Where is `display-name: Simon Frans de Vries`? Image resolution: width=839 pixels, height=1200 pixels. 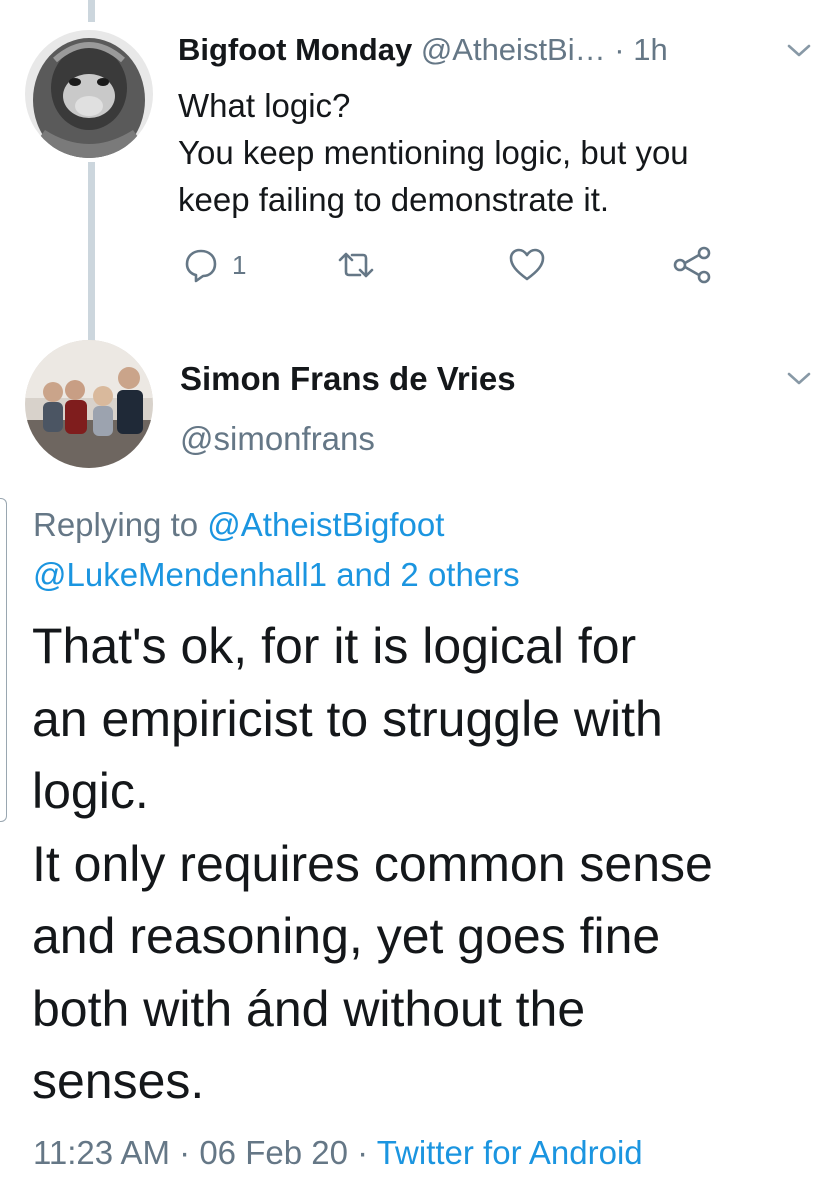 display-name: Simon Frans de Vries is located at coordinates (348, 379).